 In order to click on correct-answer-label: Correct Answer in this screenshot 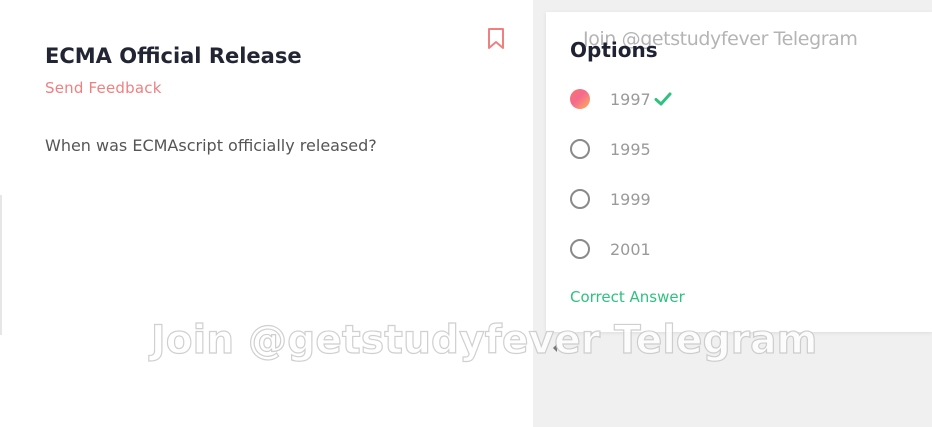, I will do `click(627, 297)`.